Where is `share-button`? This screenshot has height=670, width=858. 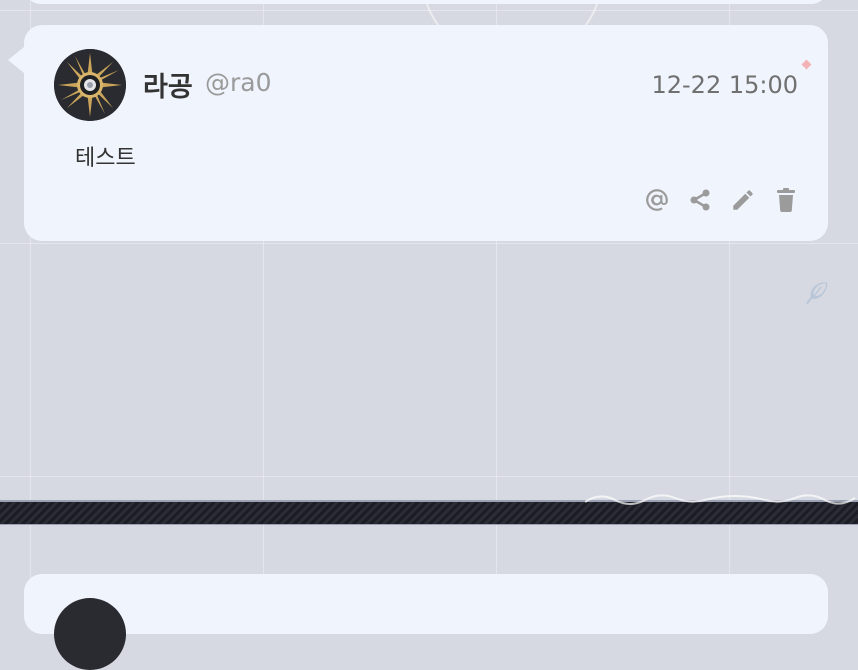
share-button is located at coordinates (700, 200).